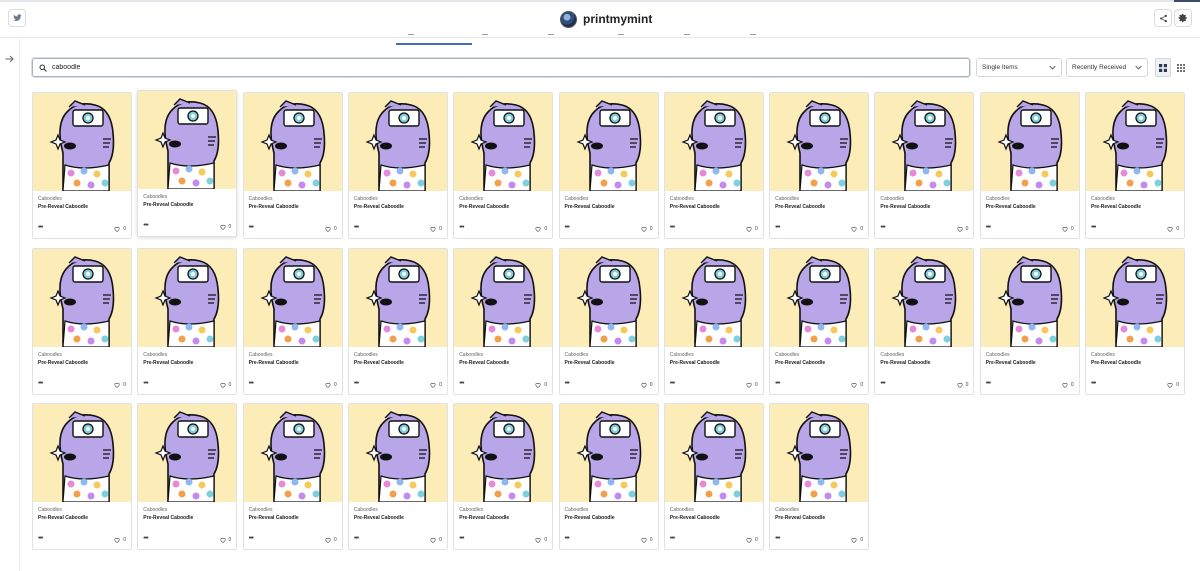 The image size is (1200, 571). What do you see at coordinates (1183, 18) in the screenshot?
I see `settings-button` at bounding box center [1183, 18].